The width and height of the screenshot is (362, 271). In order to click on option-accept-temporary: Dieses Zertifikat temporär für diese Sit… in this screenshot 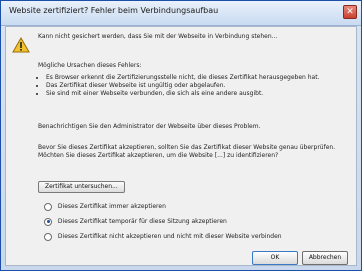, I will do `click(135, 221)`.